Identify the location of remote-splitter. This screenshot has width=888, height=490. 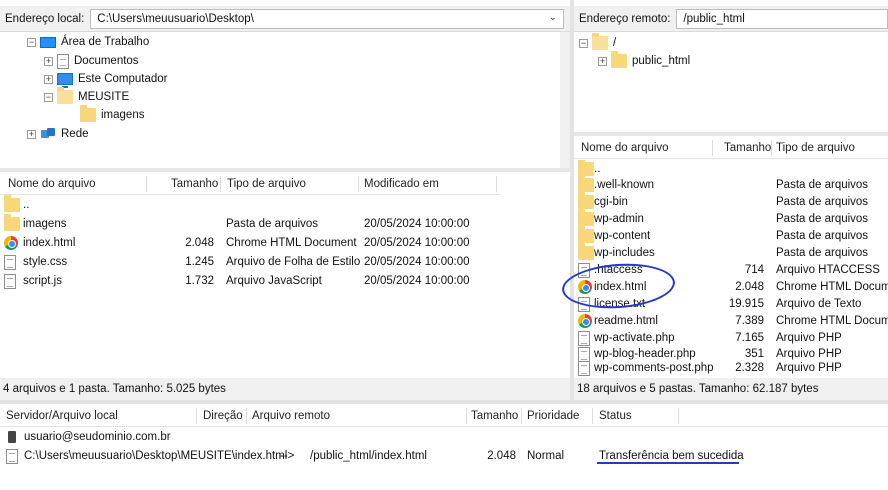
(731, 134).